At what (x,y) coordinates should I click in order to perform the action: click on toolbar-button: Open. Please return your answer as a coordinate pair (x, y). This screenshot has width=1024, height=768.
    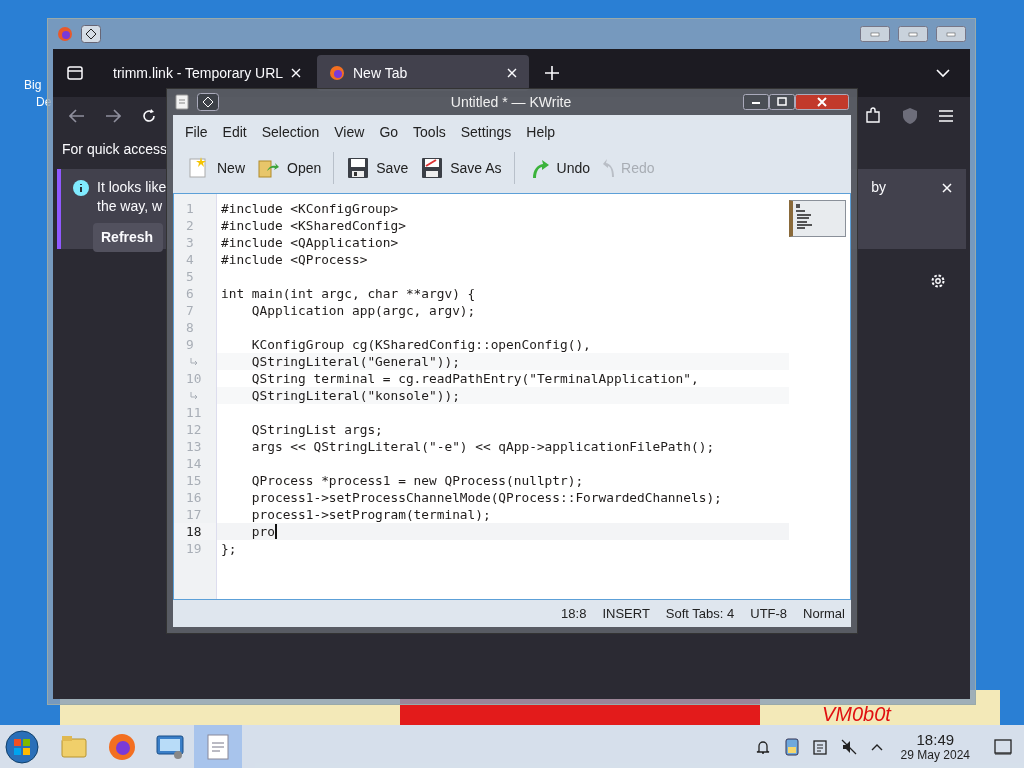
    Looking at the image, I should click on (289, 168).